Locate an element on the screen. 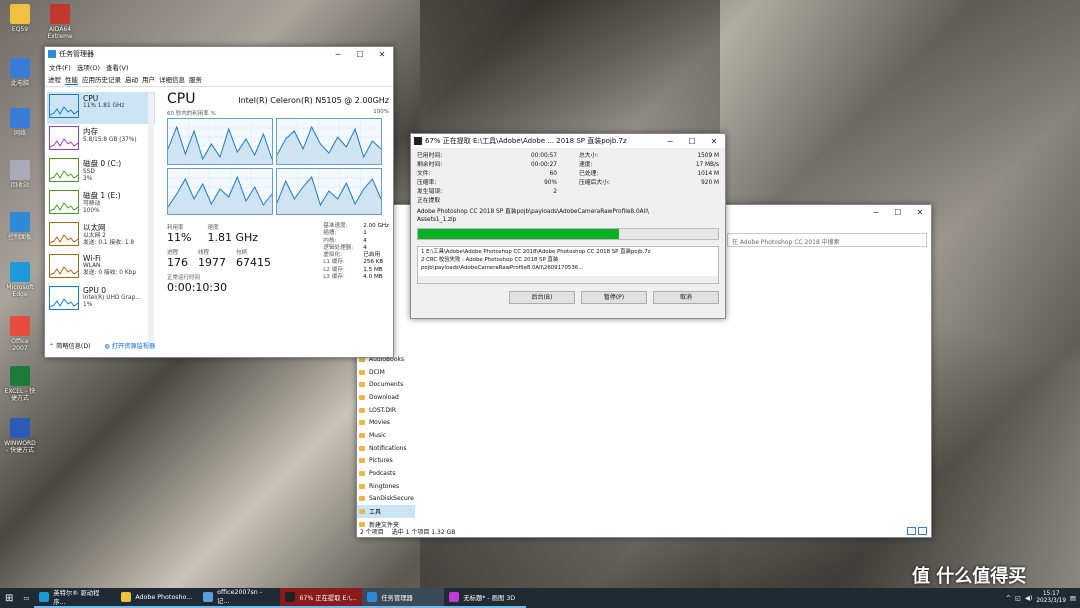 The height and width of the screenshot is (608, 1080). tab: 详细信息 is located at coordinates (172, 79).